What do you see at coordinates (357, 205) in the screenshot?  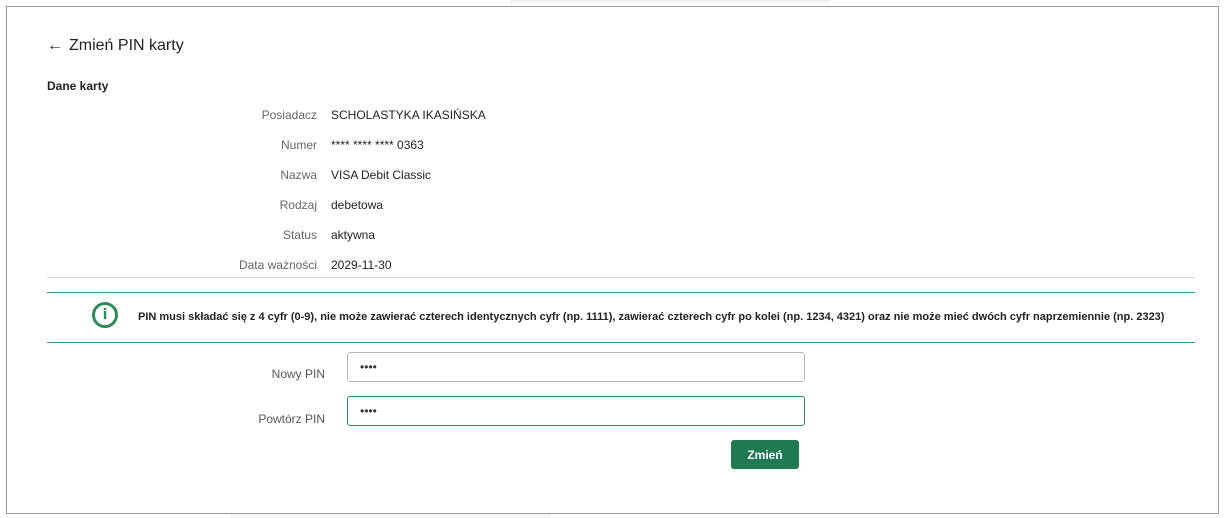 I see `detail-value: debetowa` at bounding box center [357, 205].